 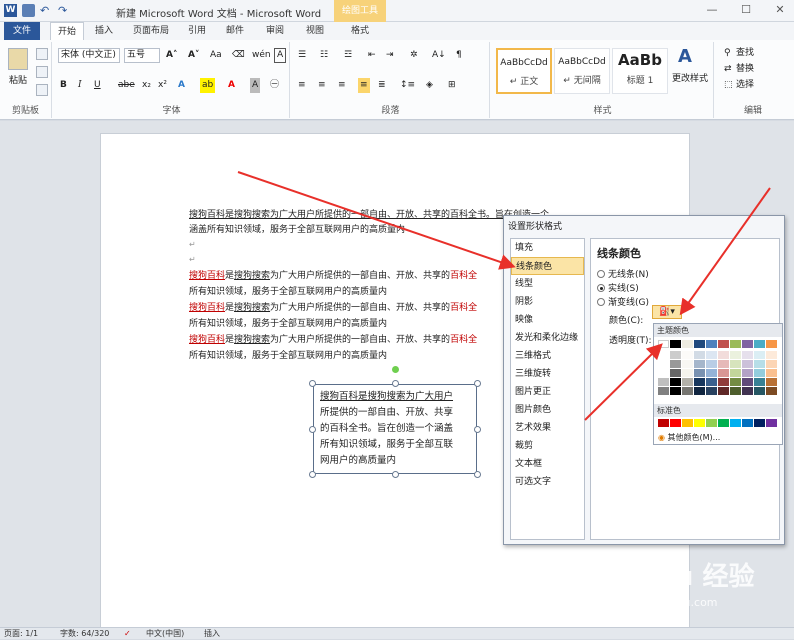 What do you see at coordinates (477, 474) in the screenshot?
I see `resize-handle-se` at bounding box center [477, 474].